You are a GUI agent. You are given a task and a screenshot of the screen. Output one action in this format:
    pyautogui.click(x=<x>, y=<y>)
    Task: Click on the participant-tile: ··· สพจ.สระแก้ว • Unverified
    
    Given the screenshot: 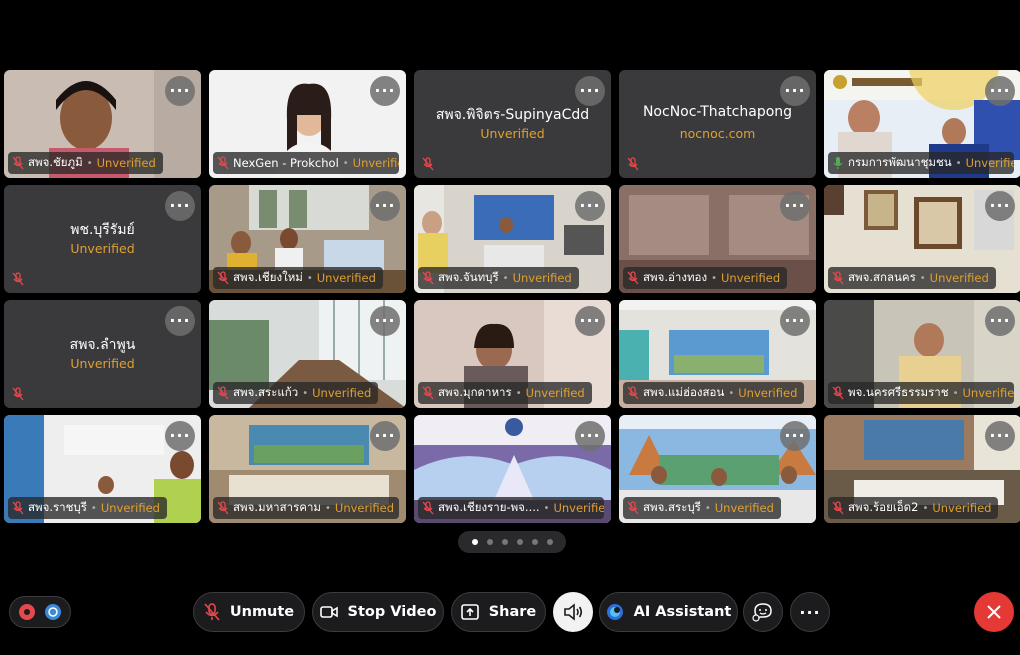 What is the action you would take?
    pyautogui.click(x=307, y=354)
    